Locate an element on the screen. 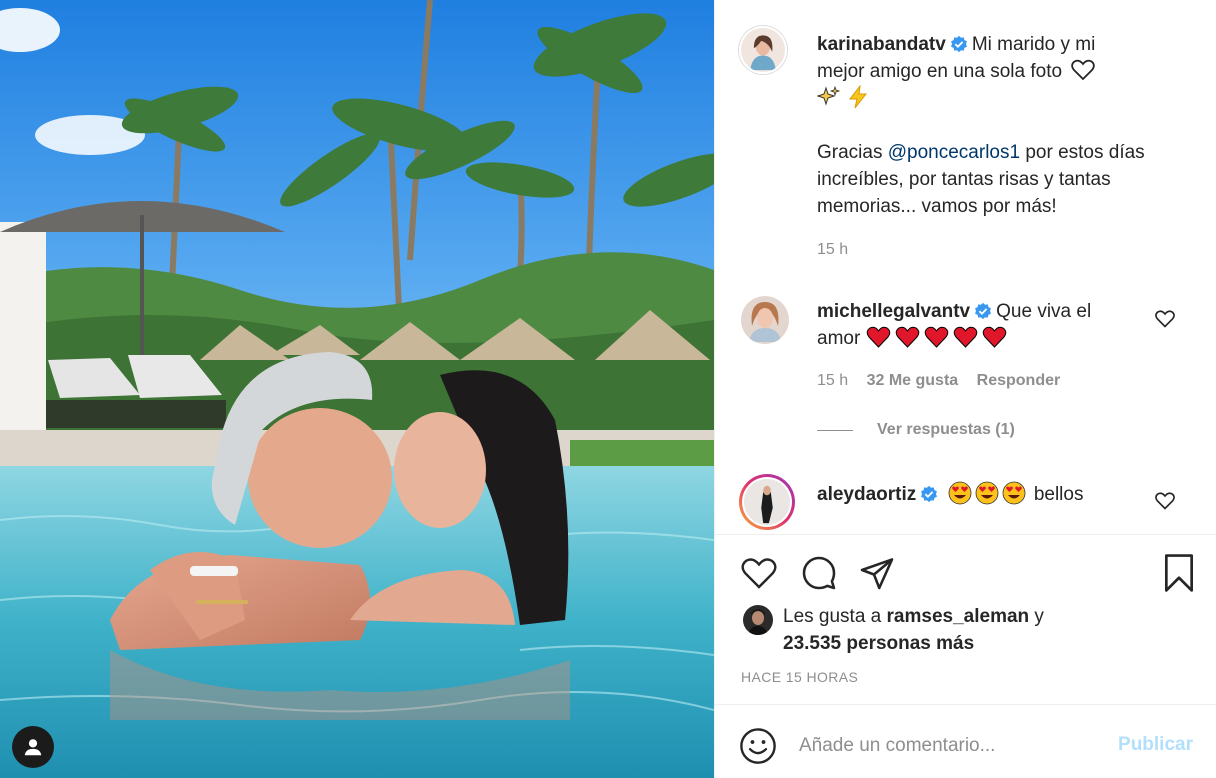 Image resolution: width=1216 pixels, height=778 pixels. story-ring-avatar is located at coordinates (767, 502).